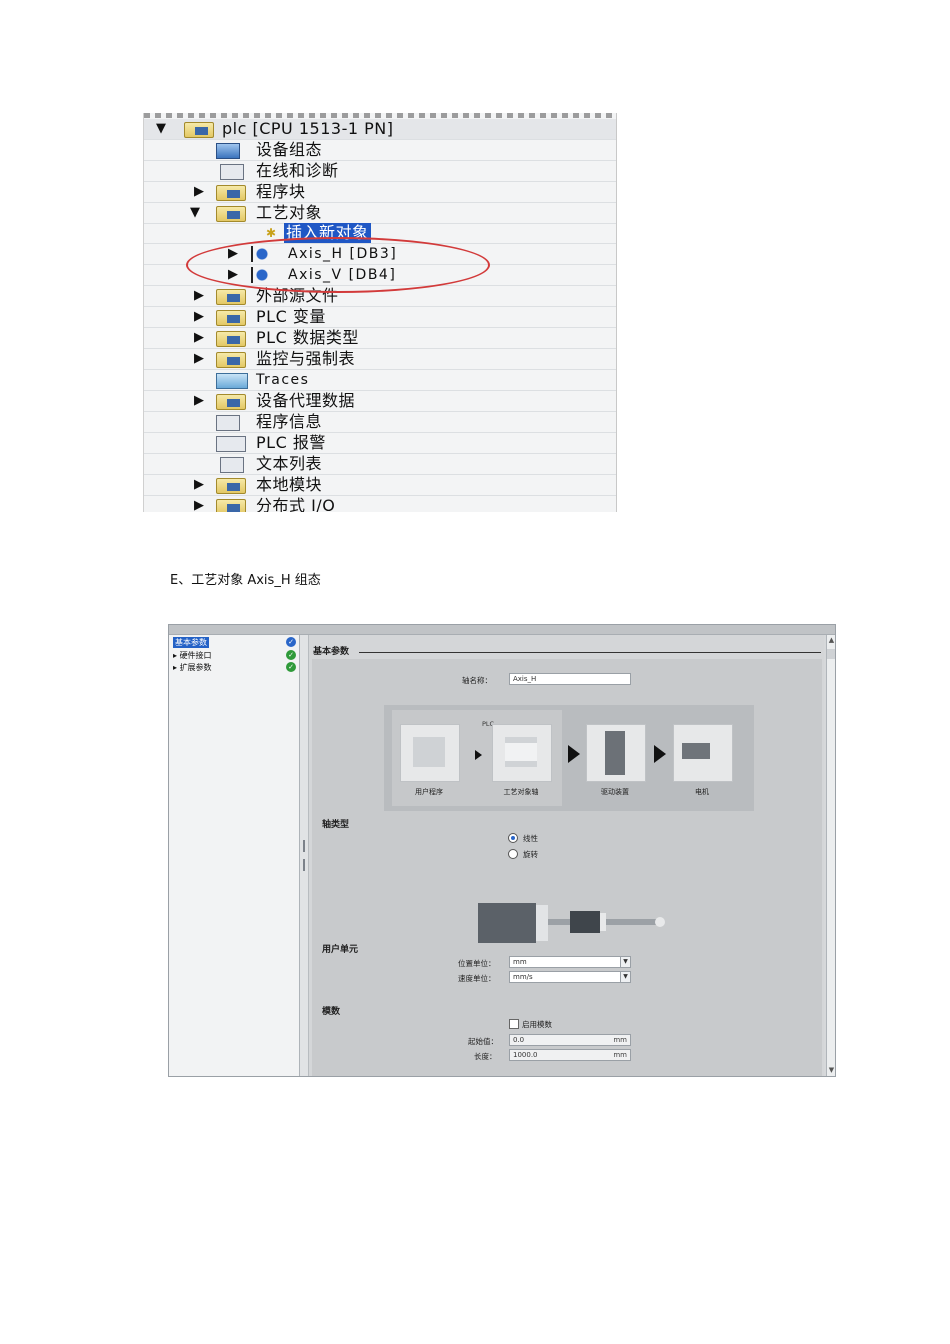  Describe the element at coordinates (519, 1040) in the screenshot. I see `modulo-start-value: 0.0` at that location.